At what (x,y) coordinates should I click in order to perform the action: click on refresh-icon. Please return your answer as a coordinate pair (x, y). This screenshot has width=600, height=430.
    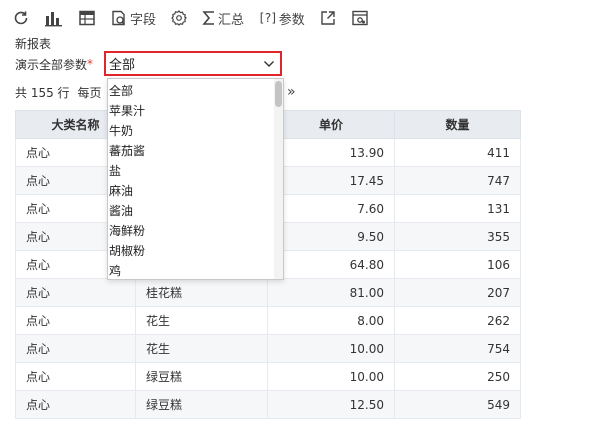
    Looking at the image, I should click on (21, 18).